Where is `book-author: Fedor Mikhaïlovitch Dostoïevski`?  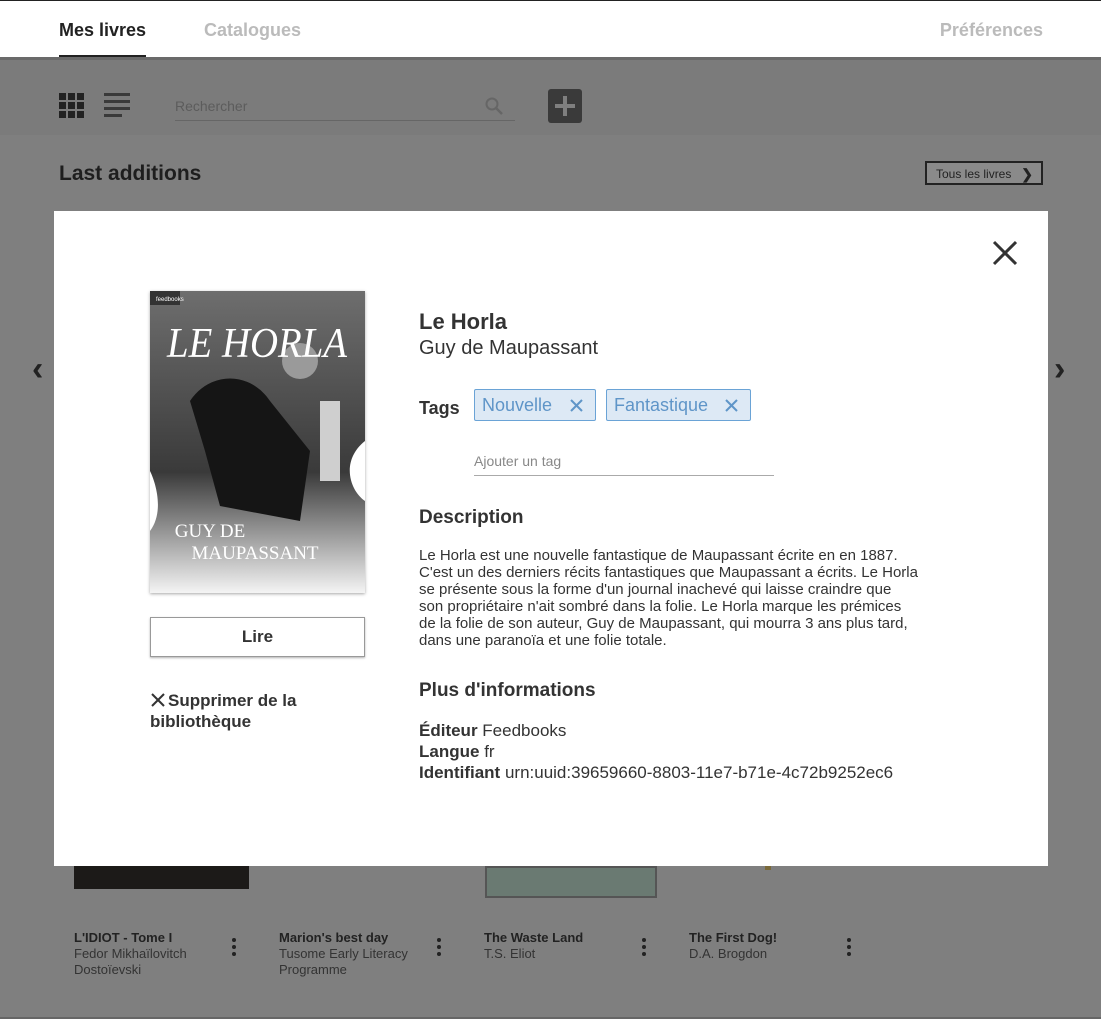 book-author: Fedor Mikhaïlovitch Dostoïevski is located at coordinates (130, 961).